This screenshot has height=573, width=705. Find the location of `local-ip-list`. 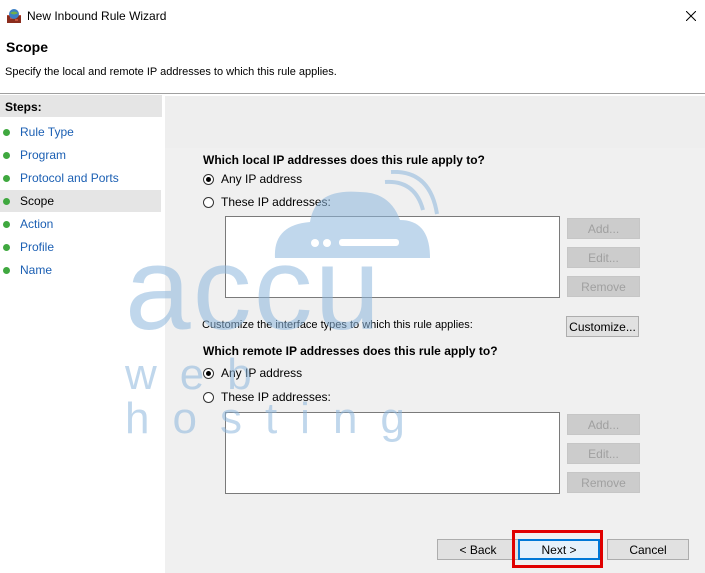

local-ip-list is located at coordinates (392, 257).